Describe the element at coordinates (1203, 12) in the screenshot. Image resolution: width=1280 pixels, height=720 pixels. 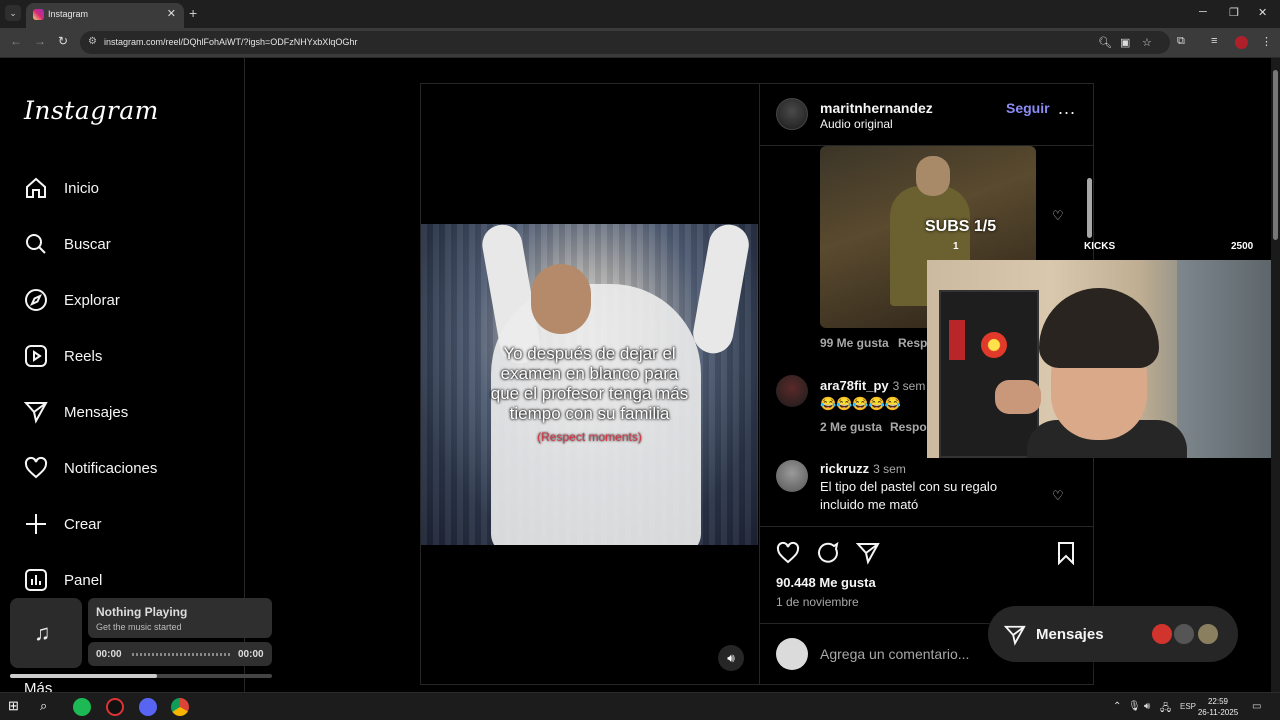
I see `minimize-icon: ─` at that location.